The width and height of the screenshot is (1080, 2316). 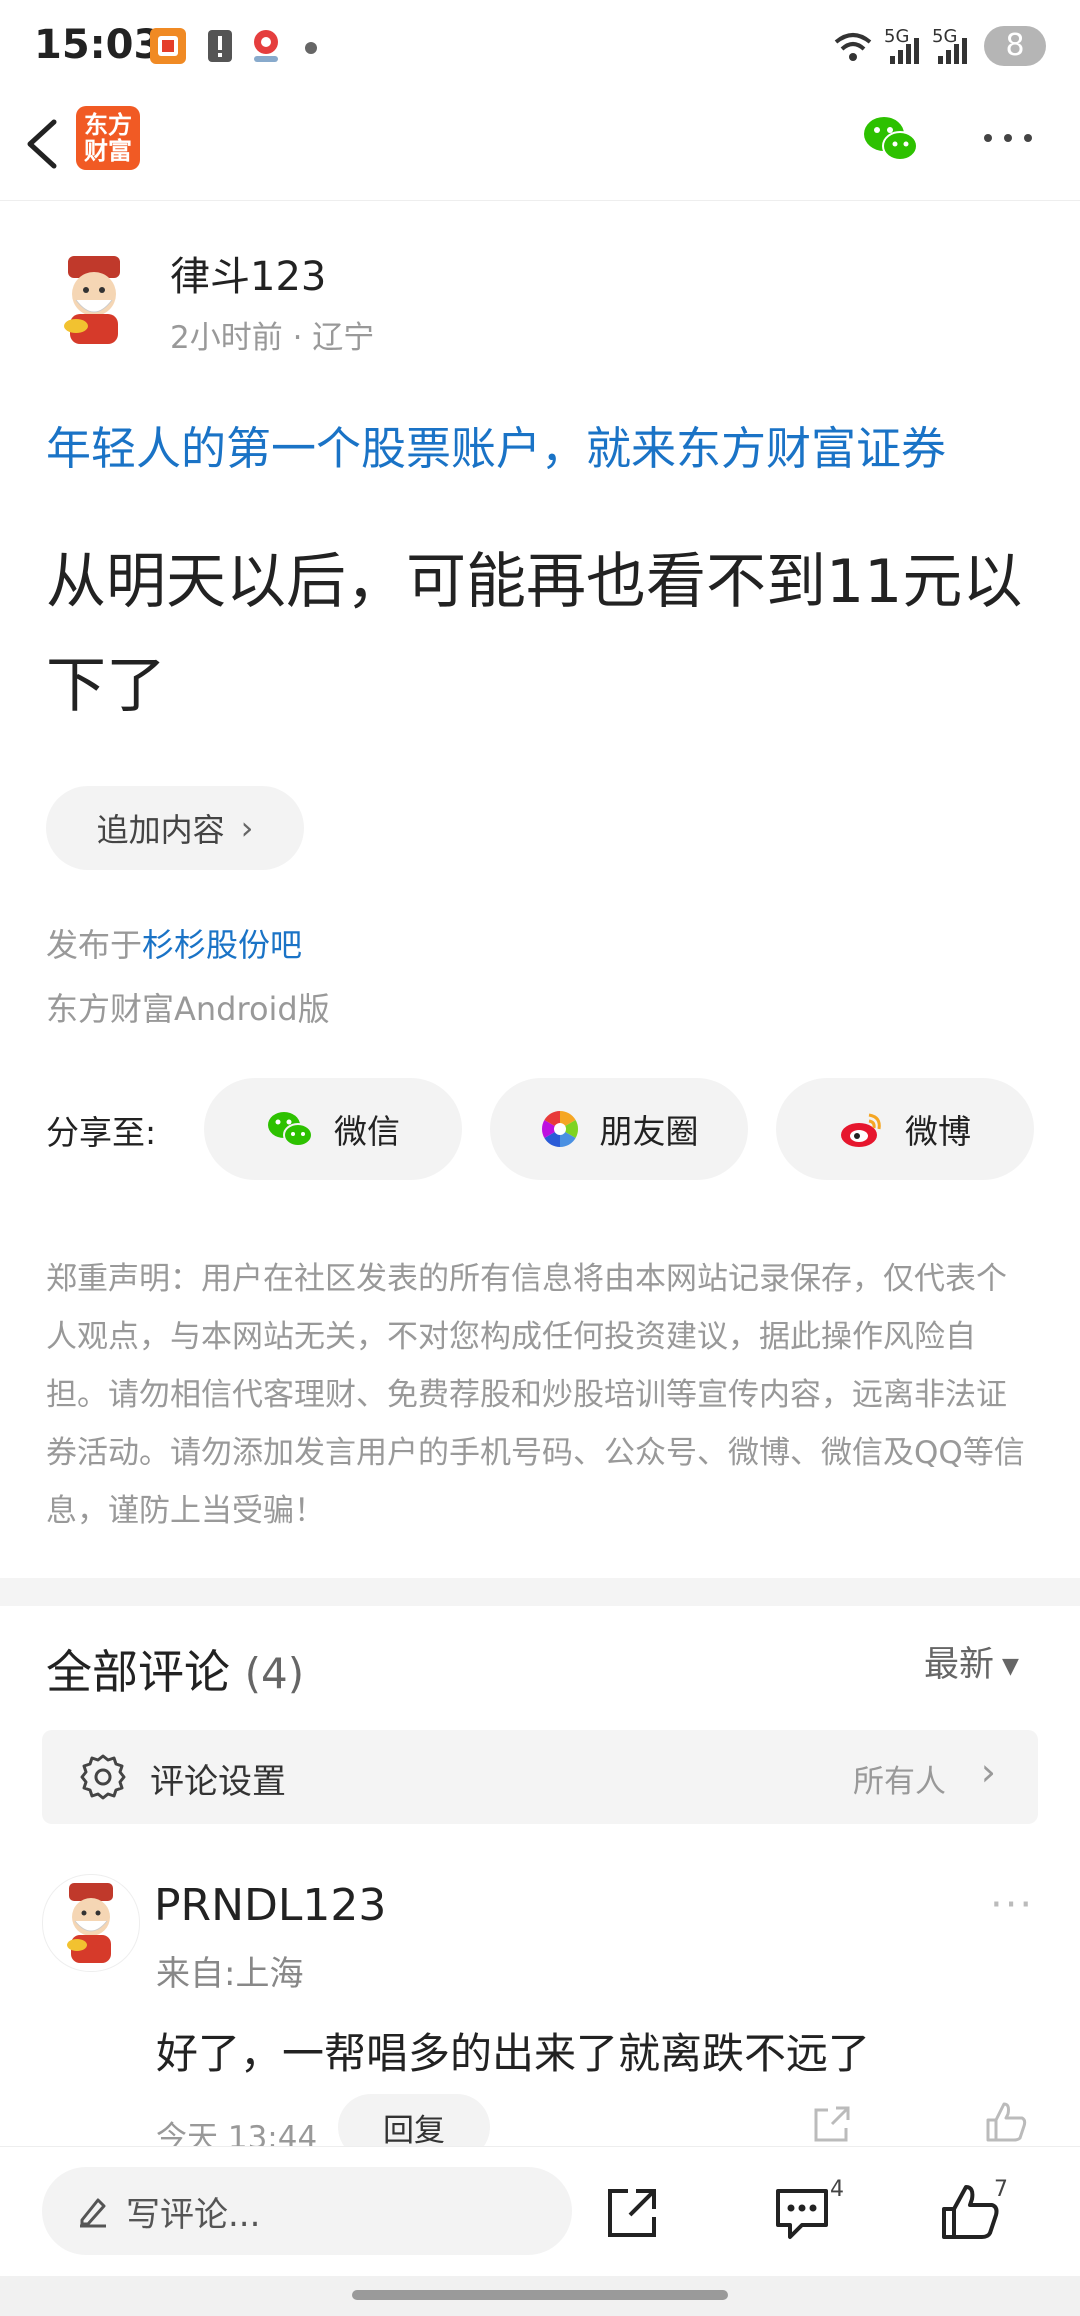 I want to click on commenter-location: 来自:上海, so click(x=230, y=1974).